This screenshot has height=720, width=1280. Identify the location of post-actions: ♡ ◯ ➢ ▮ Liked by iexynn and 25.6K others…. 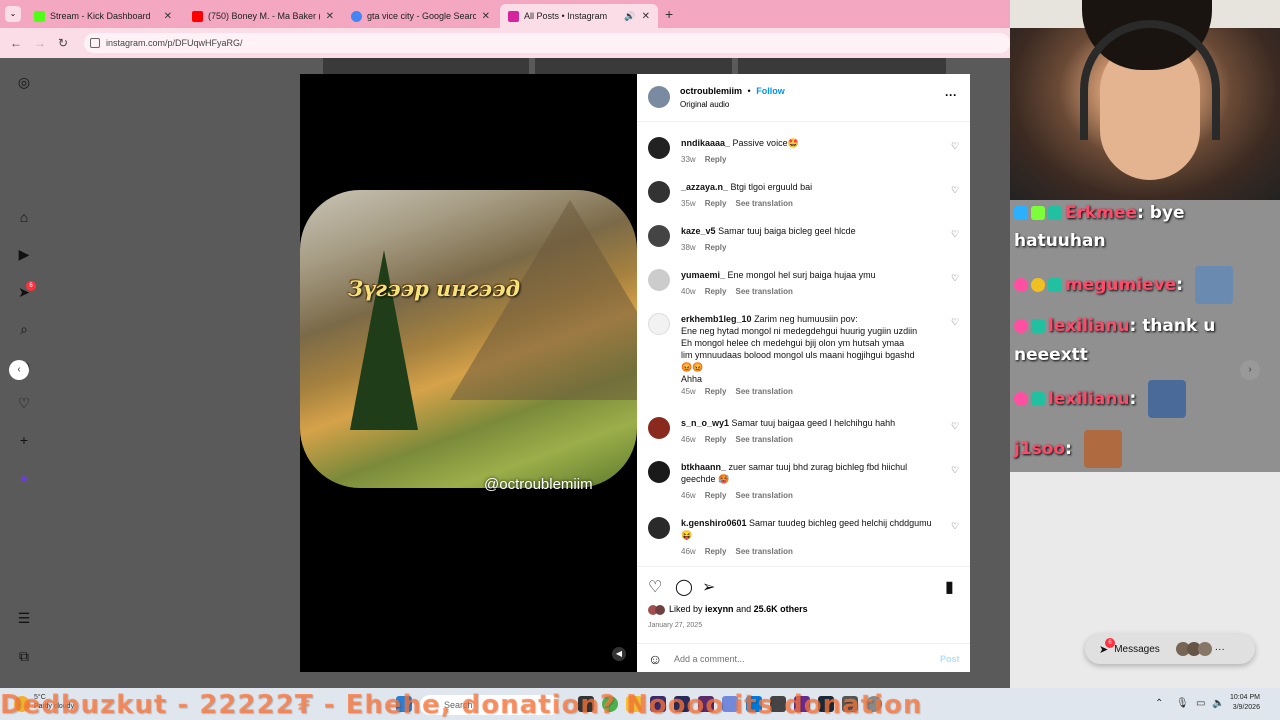
(803, 619).